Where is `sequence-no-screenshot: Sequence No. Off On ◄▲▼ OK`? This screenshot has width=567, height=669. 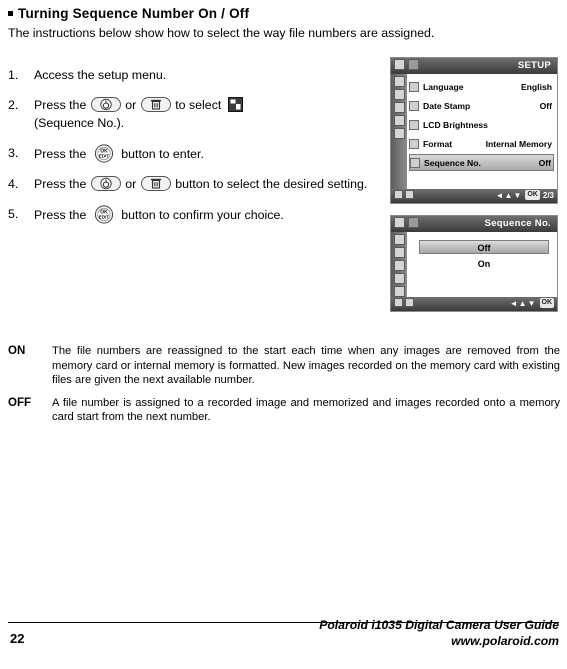 sequence-no-screenshot: Sequence No. Off On ◄▲▼ OK is located at coordinates (474, 263).